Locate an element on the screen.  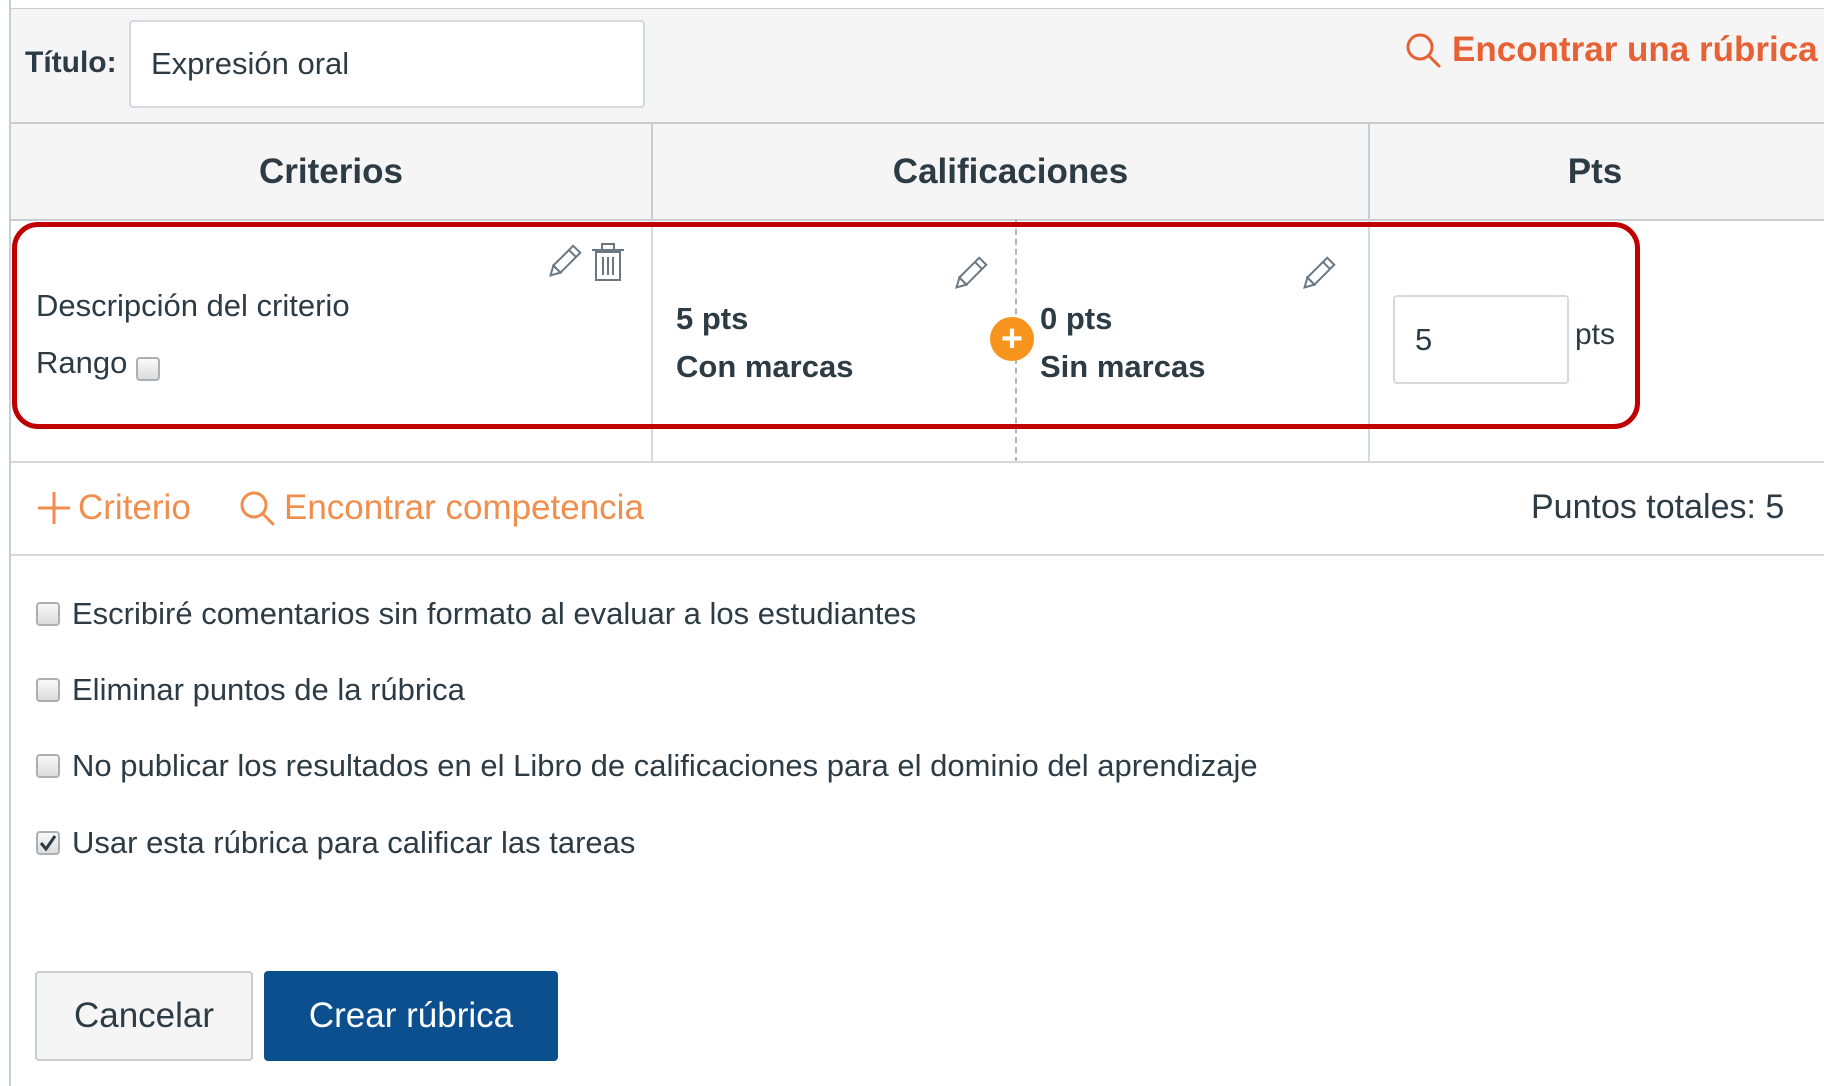
find-rubric-label: Encontrar una rúbrica is located at coordinates (1635, 49).